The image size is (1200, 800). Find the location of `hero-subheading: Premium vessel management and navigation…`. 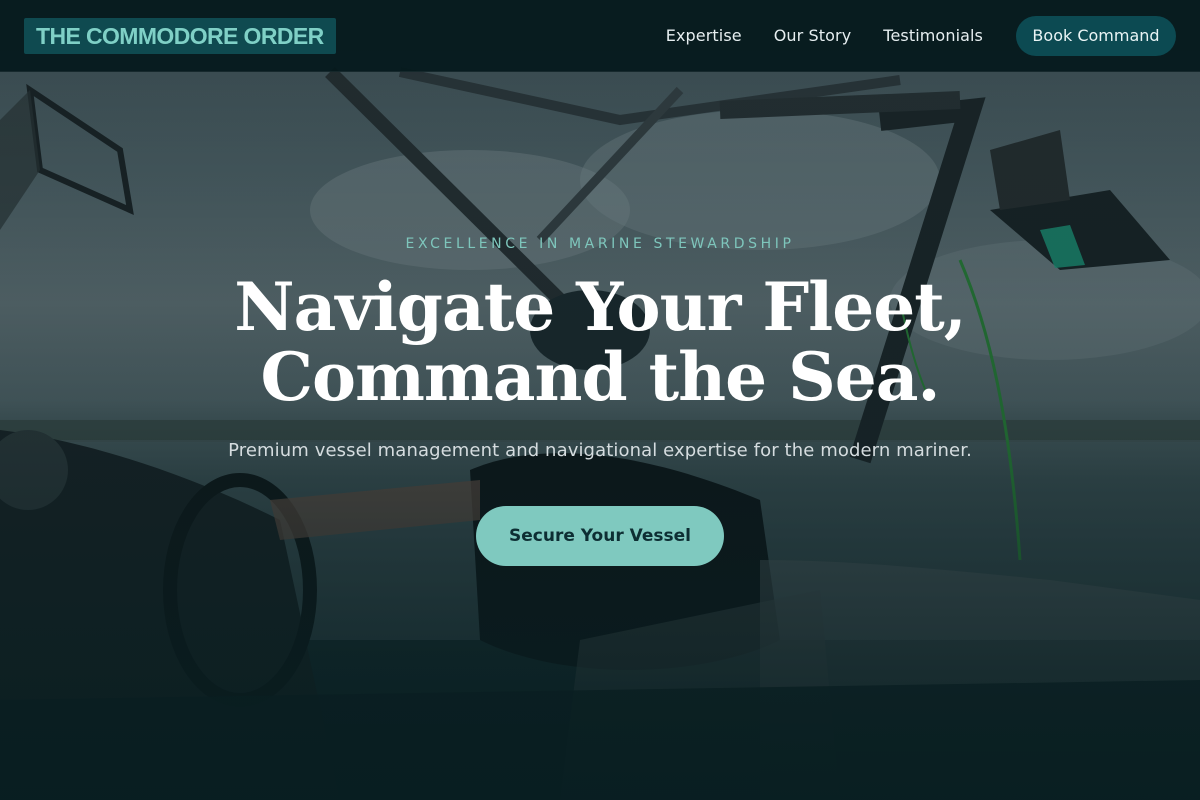

hero-subheading: Premium vessel management and navigation… is located at coordinates (600, 450).